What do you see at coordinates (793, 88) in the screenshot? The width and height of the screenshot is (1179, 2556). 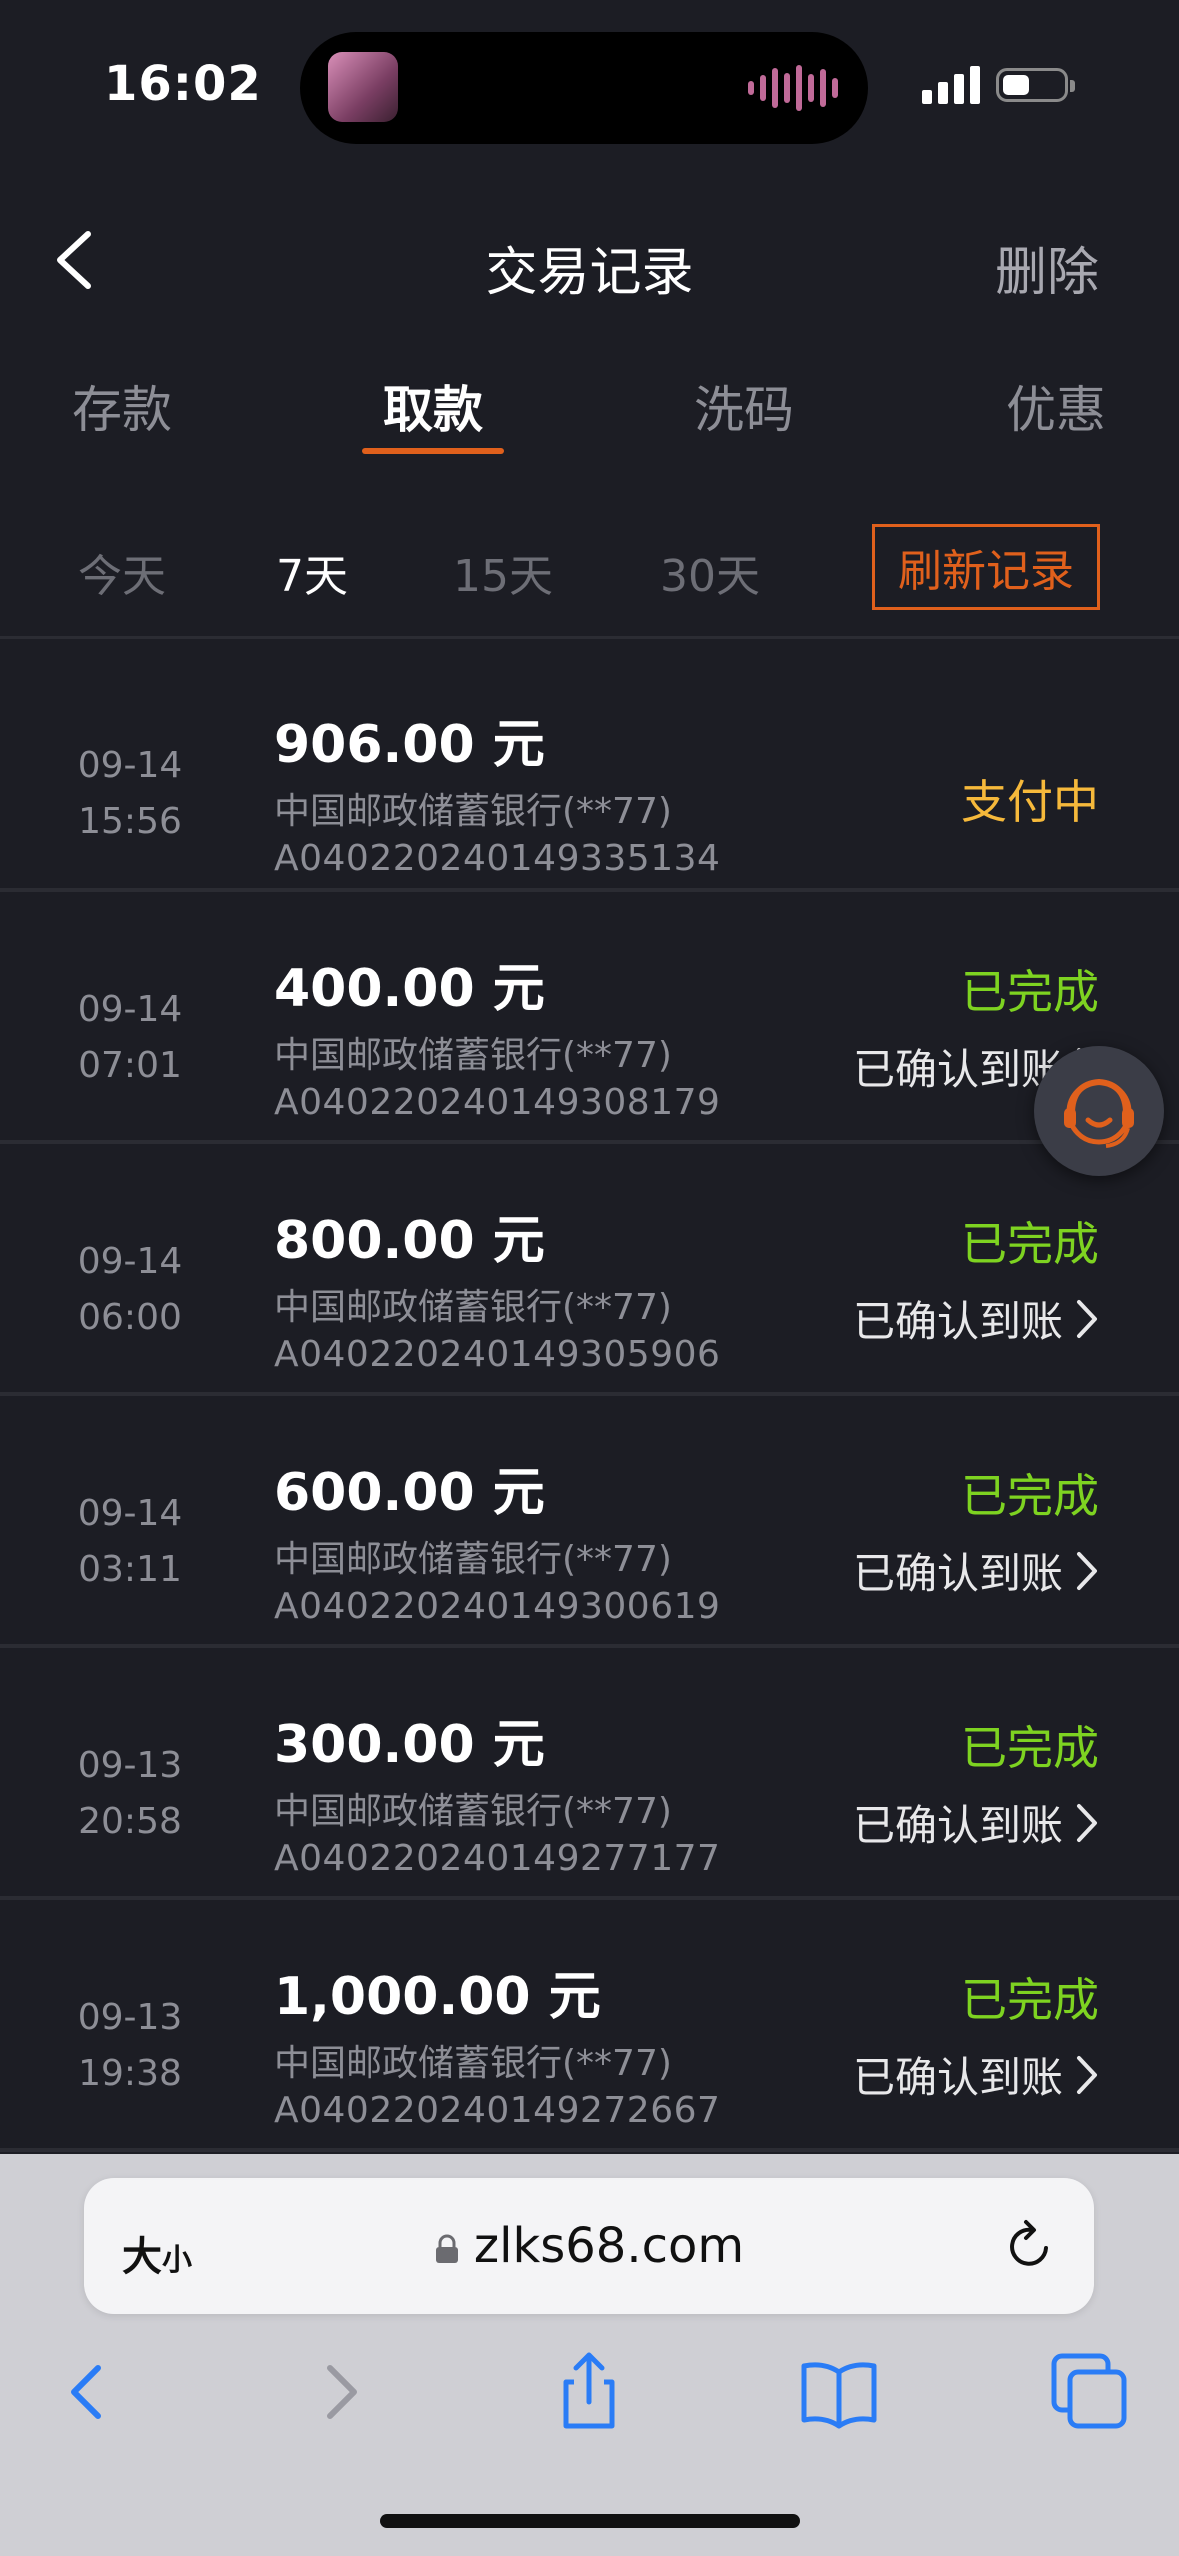 I see `audio-waveform-icon` at bounding box center [793, 88].